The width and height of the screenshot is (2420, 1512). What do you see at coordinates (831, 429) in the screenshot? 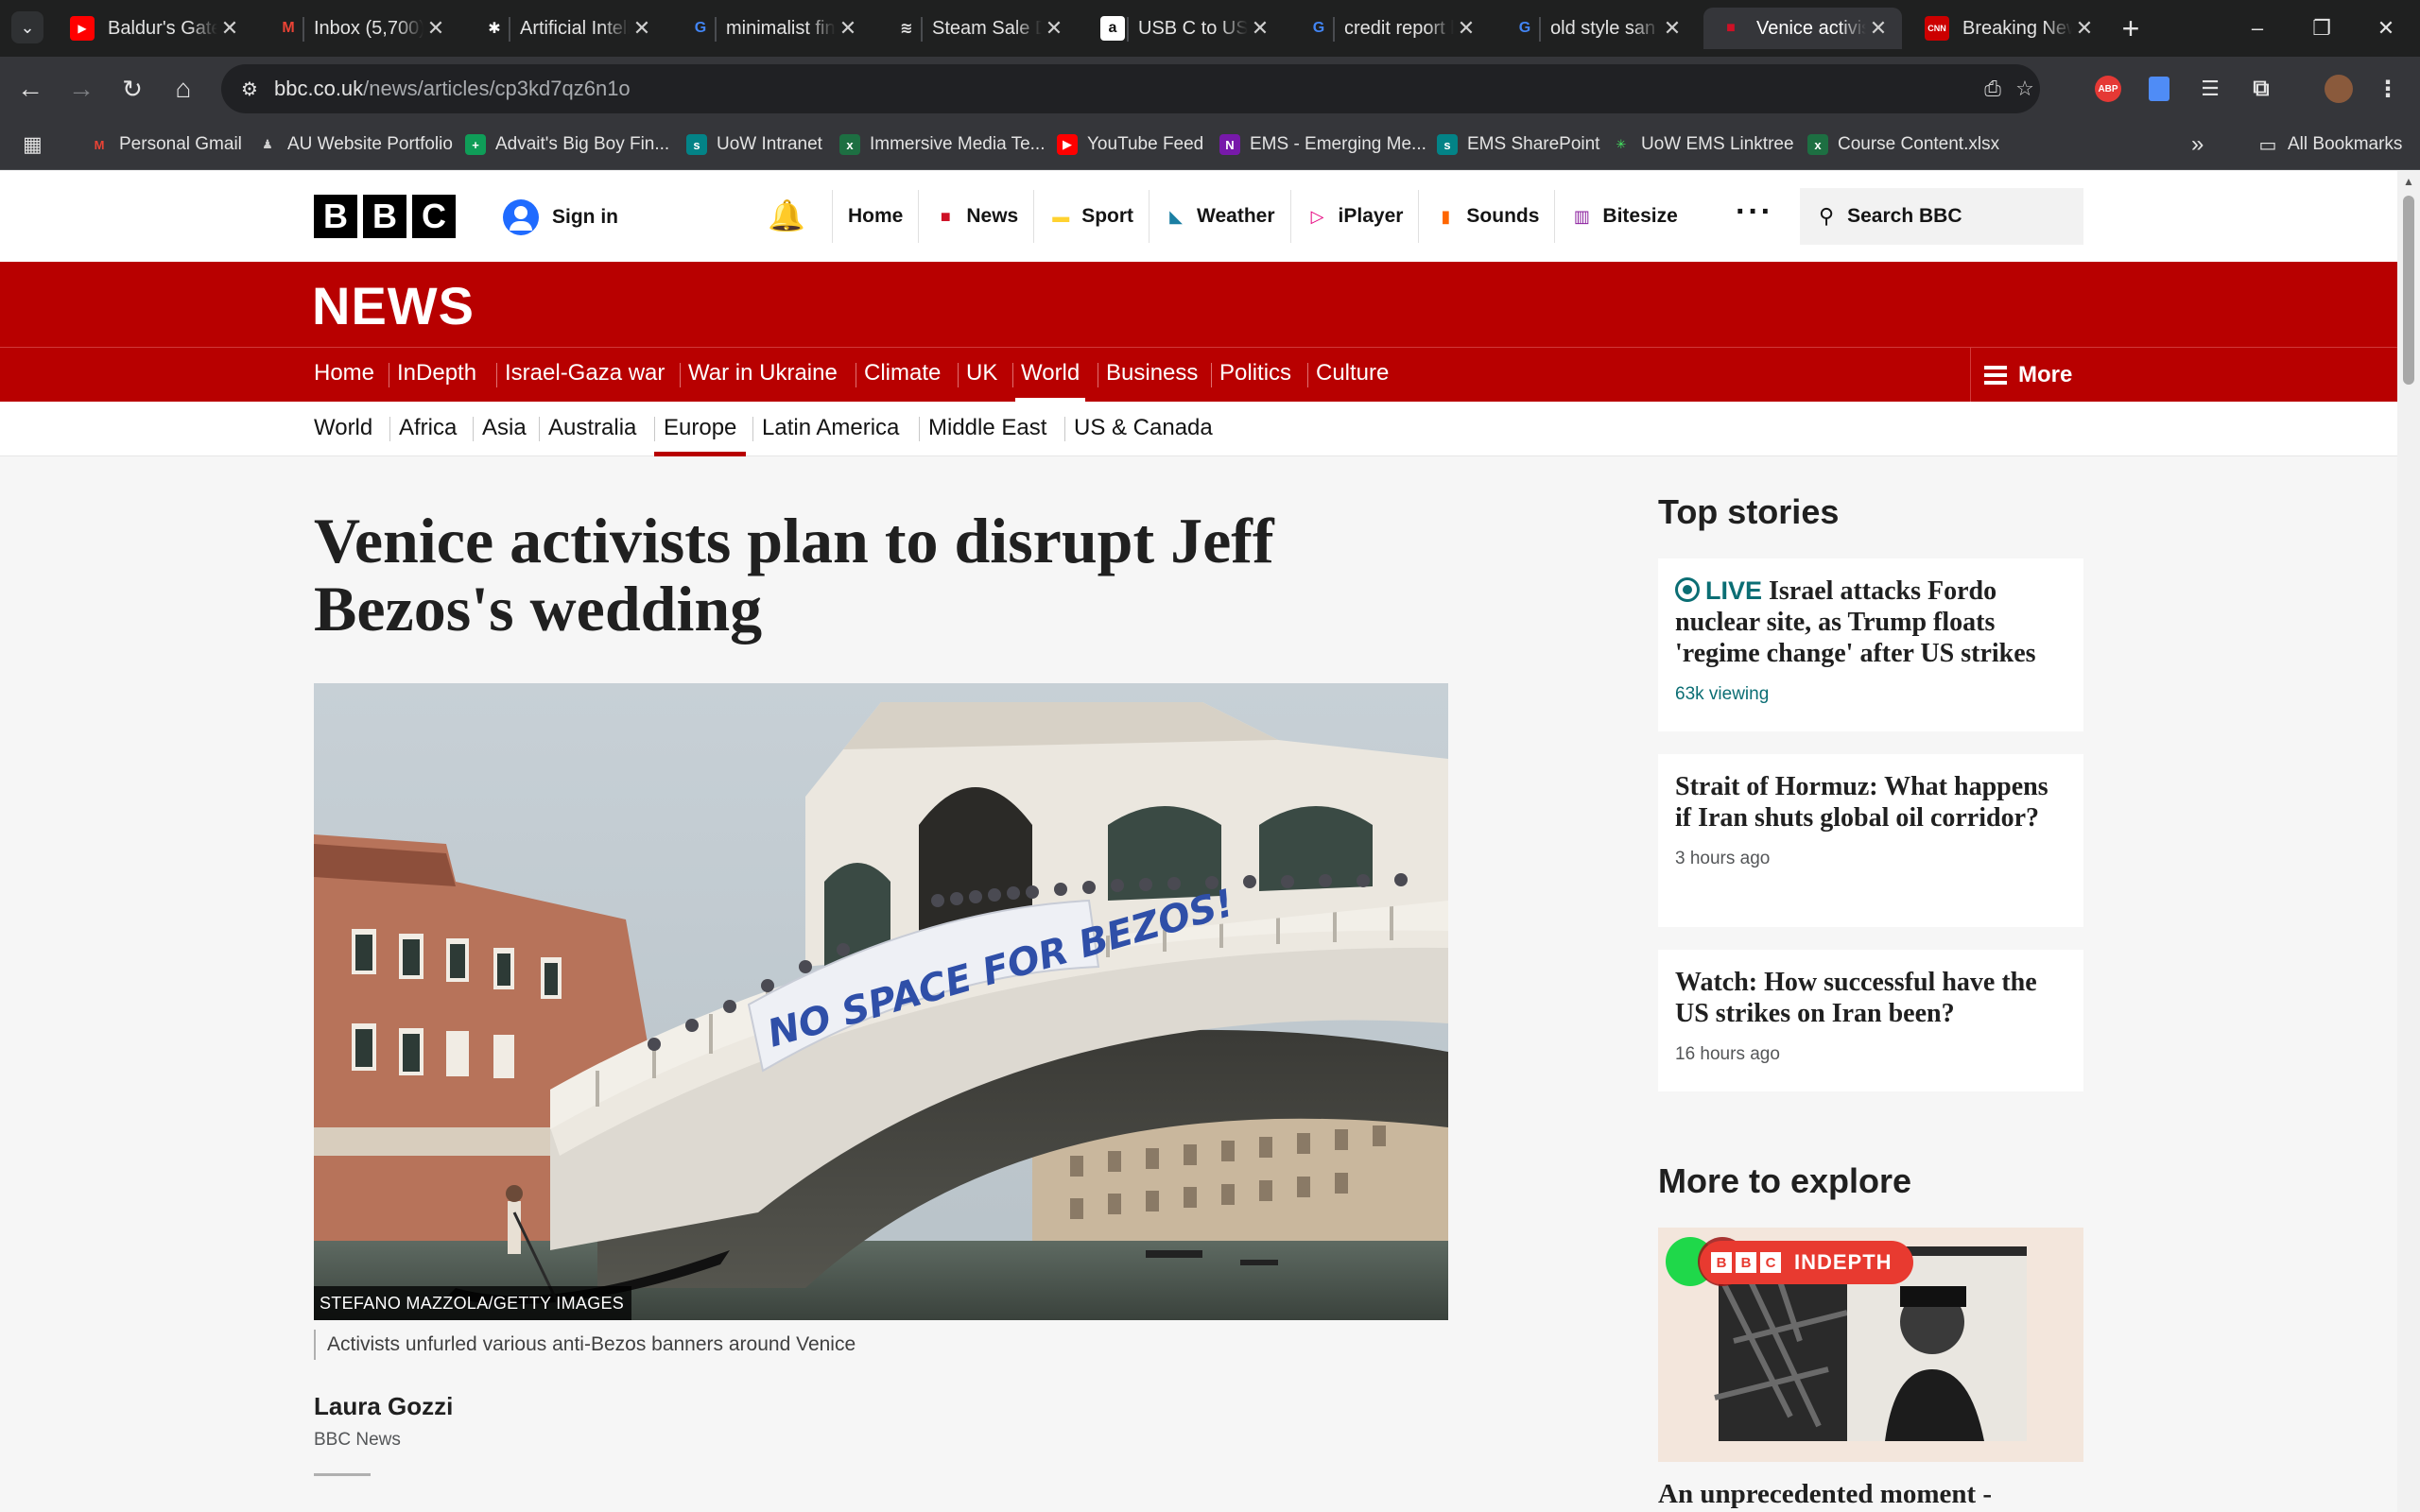
I see `region-nav-item: Latin America` at bounding box center [831, 429].